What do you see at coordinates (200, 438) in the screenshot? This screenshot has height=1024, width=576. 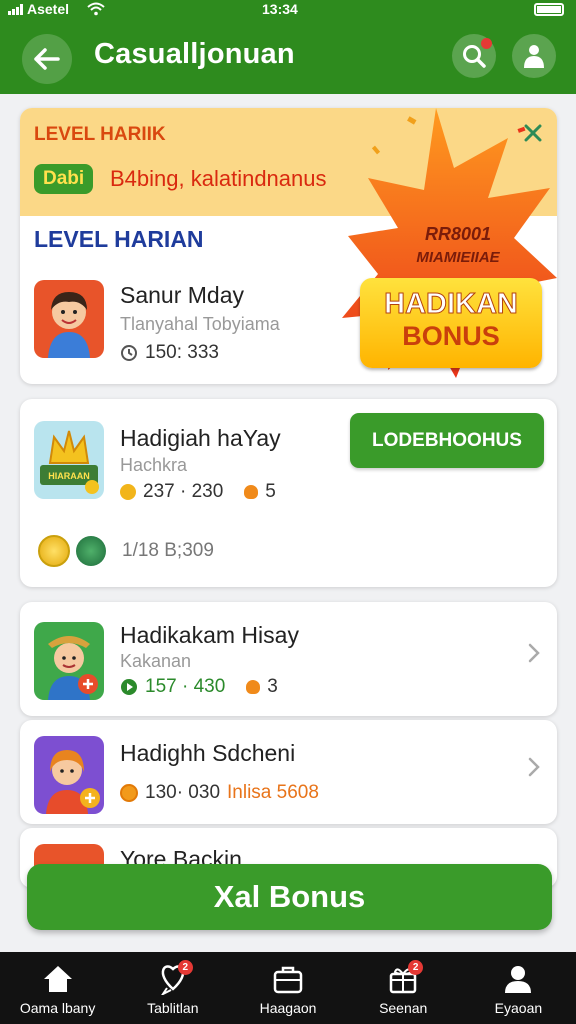 I see `item-title: Hadigiah haYay` at bounding box center [200, 438].